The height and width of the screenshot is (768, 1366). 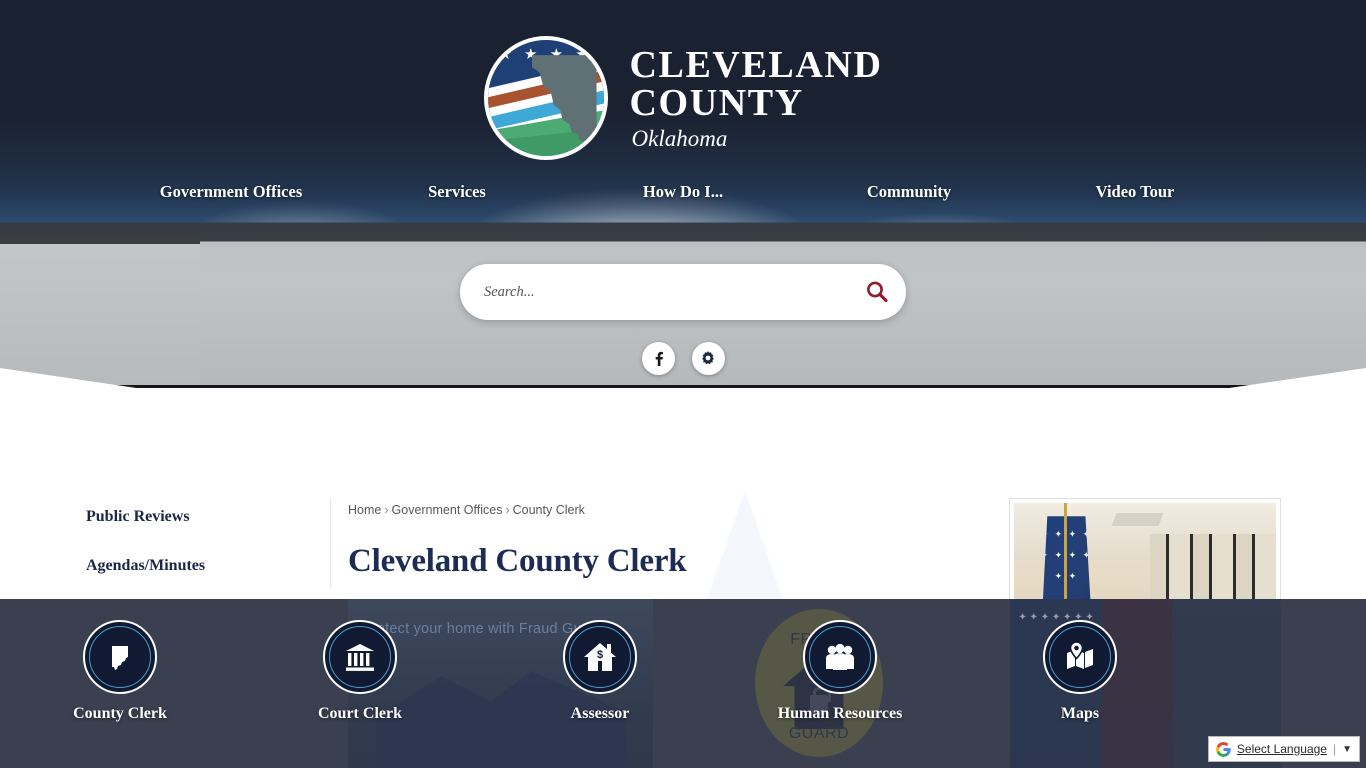 I want to click on sidebar-item-public-reviews: Public Reviews, so click(x=211, y=517).